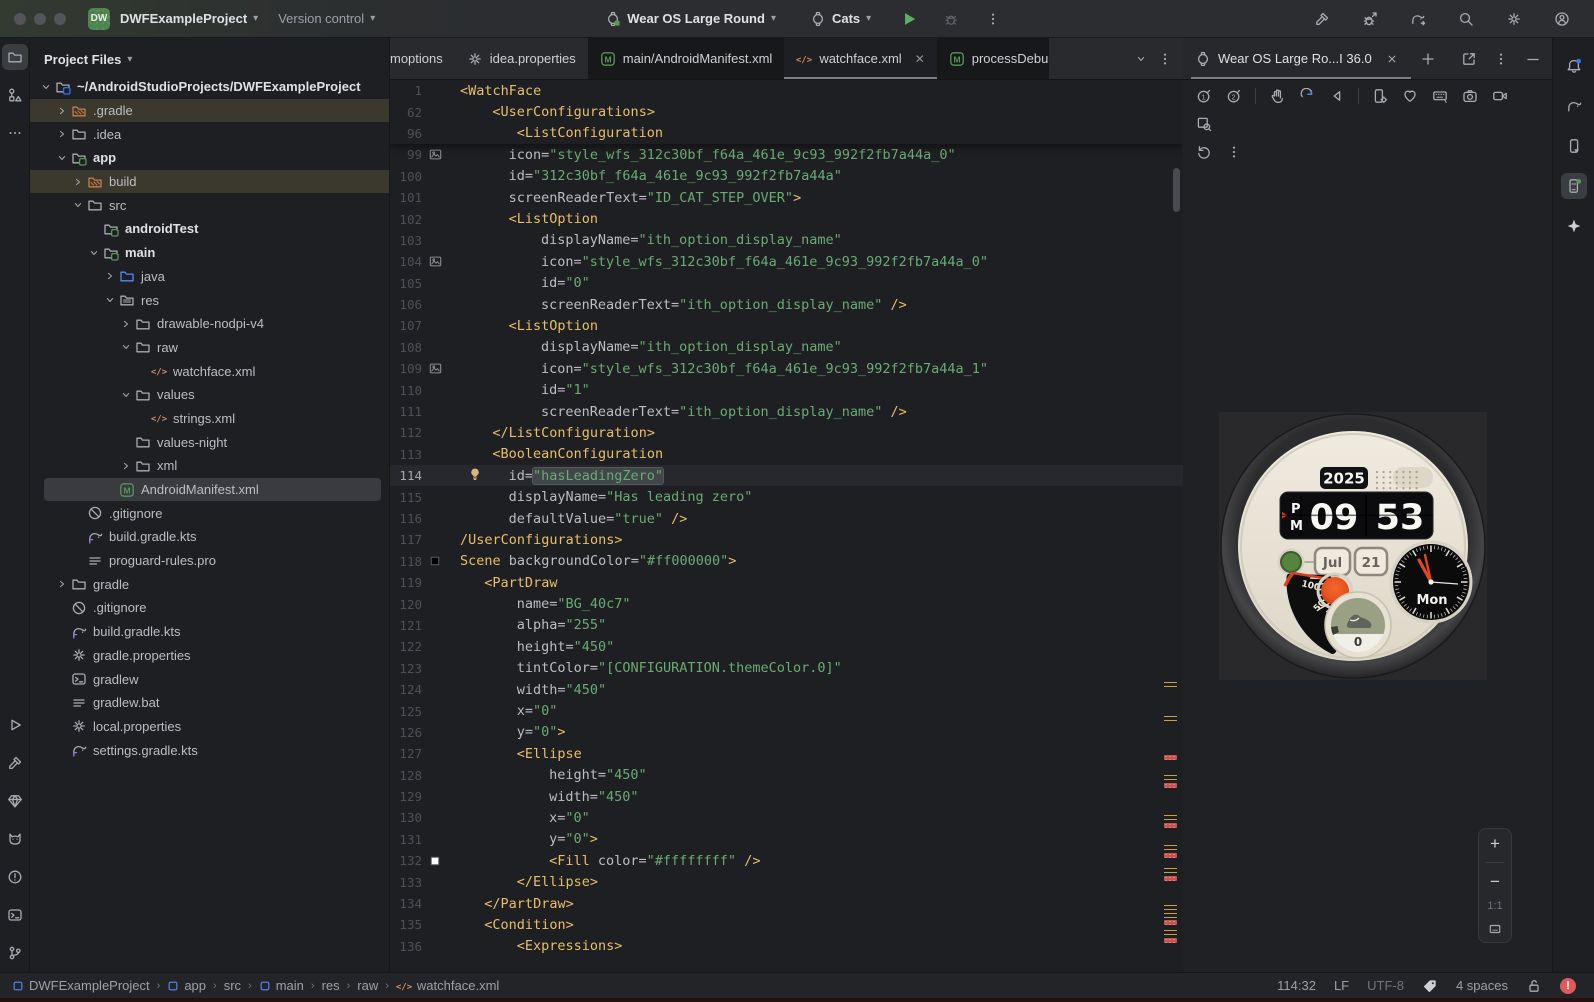 The height and width of the screenshot is (1002, 1594). Describe the element at coordinates (78, 205) in the screenshot. I see `chevron-down-icon` at that location.